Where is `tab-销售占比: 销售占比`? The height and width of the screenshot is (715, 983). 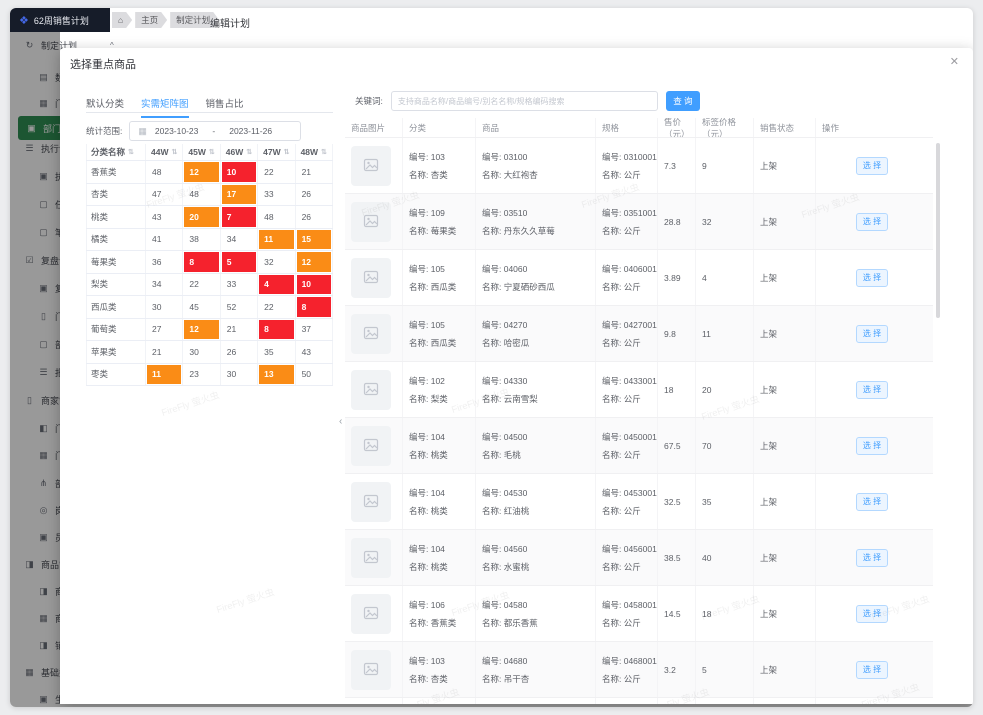 tab-销售占比: 销售占比 is located at coordinates (225, 107).